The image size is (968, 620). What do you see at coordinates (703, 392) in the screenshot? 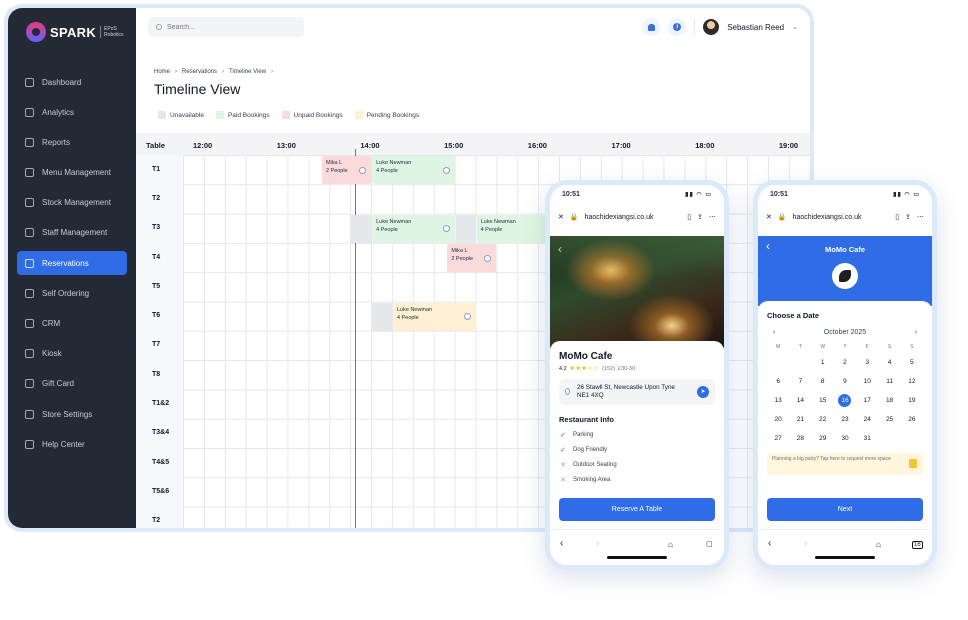
I see `directions-icon: ➤` at bounding box center [703, 392].